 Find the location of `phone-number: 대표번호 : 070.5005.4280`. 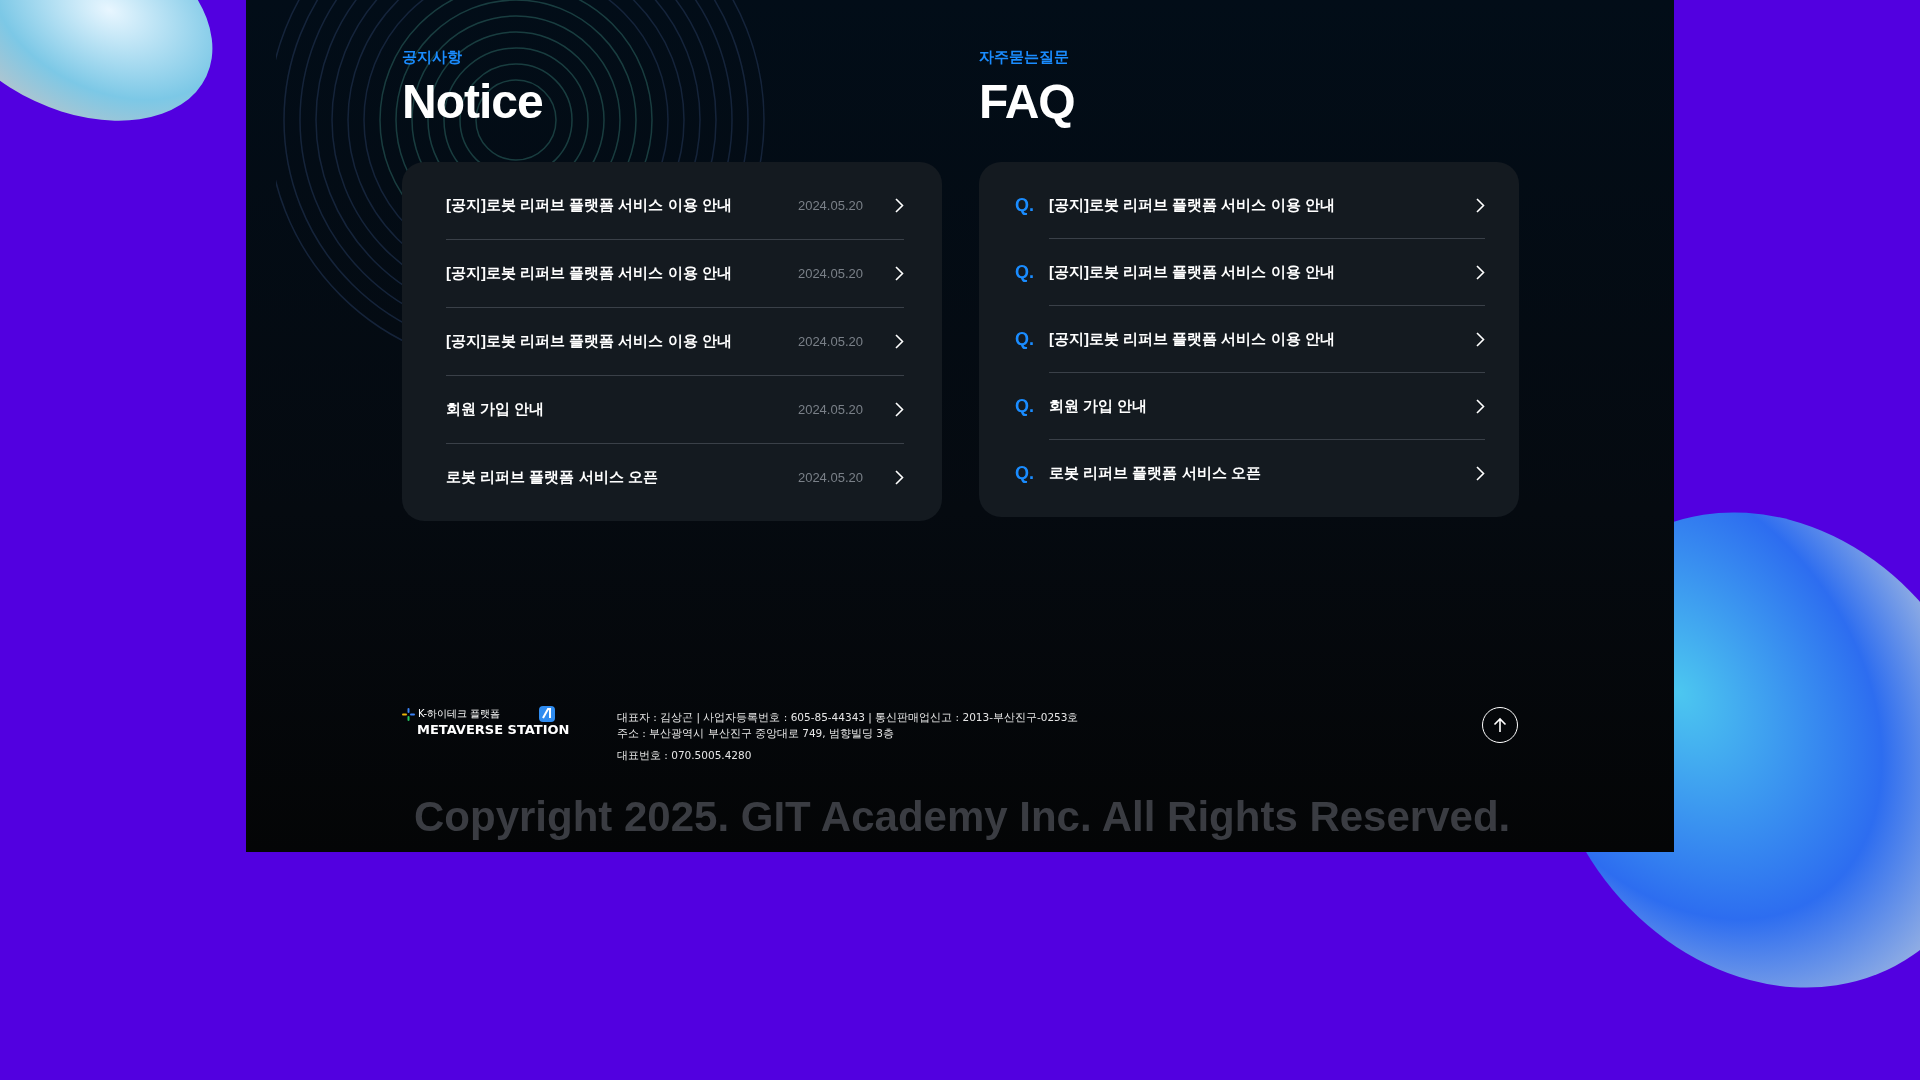

phone-number: 대표번호 : 070.5005.4280 is located at coordinates (685, 755).